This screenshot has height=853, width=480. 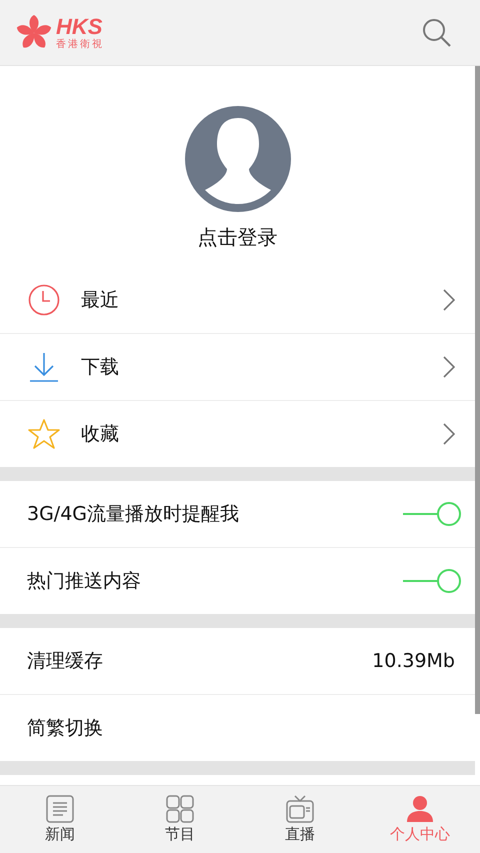 I want to click on news-icon, so click(x=60, y=809).